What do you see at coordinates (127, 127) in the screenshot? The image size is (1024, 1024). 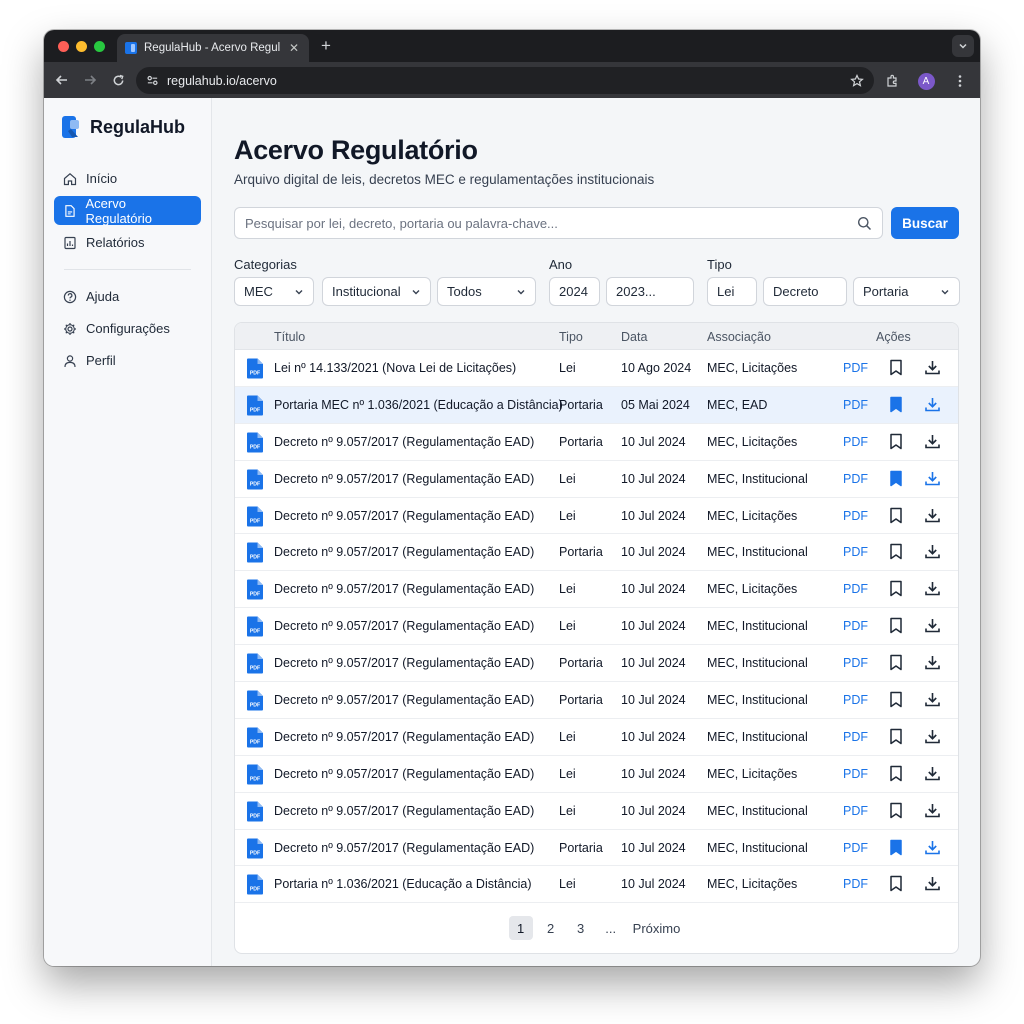 I see `brand: RegulaHub` at bounding box center [127, 127].